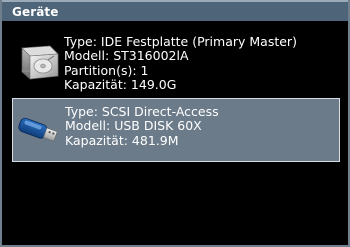  What do you see at coordinates (38, 129) in the screenshot?
I see `usb-stick-icon` at bounding box center [38, 129].